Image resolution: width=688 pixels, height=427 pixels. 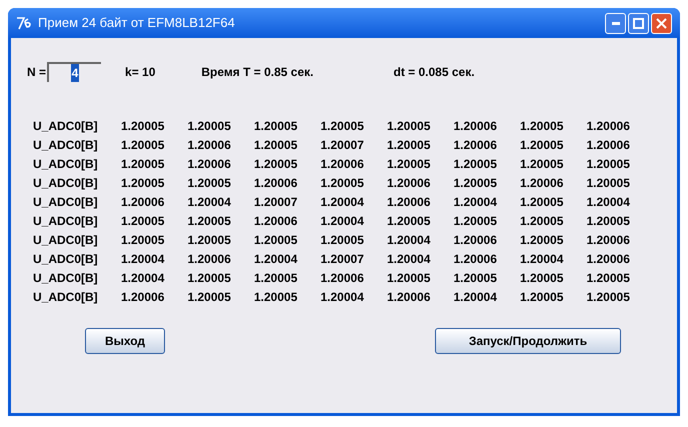 I want to click on start-continue-button: Запуск/Продолжить, so click(x=528, y=341).